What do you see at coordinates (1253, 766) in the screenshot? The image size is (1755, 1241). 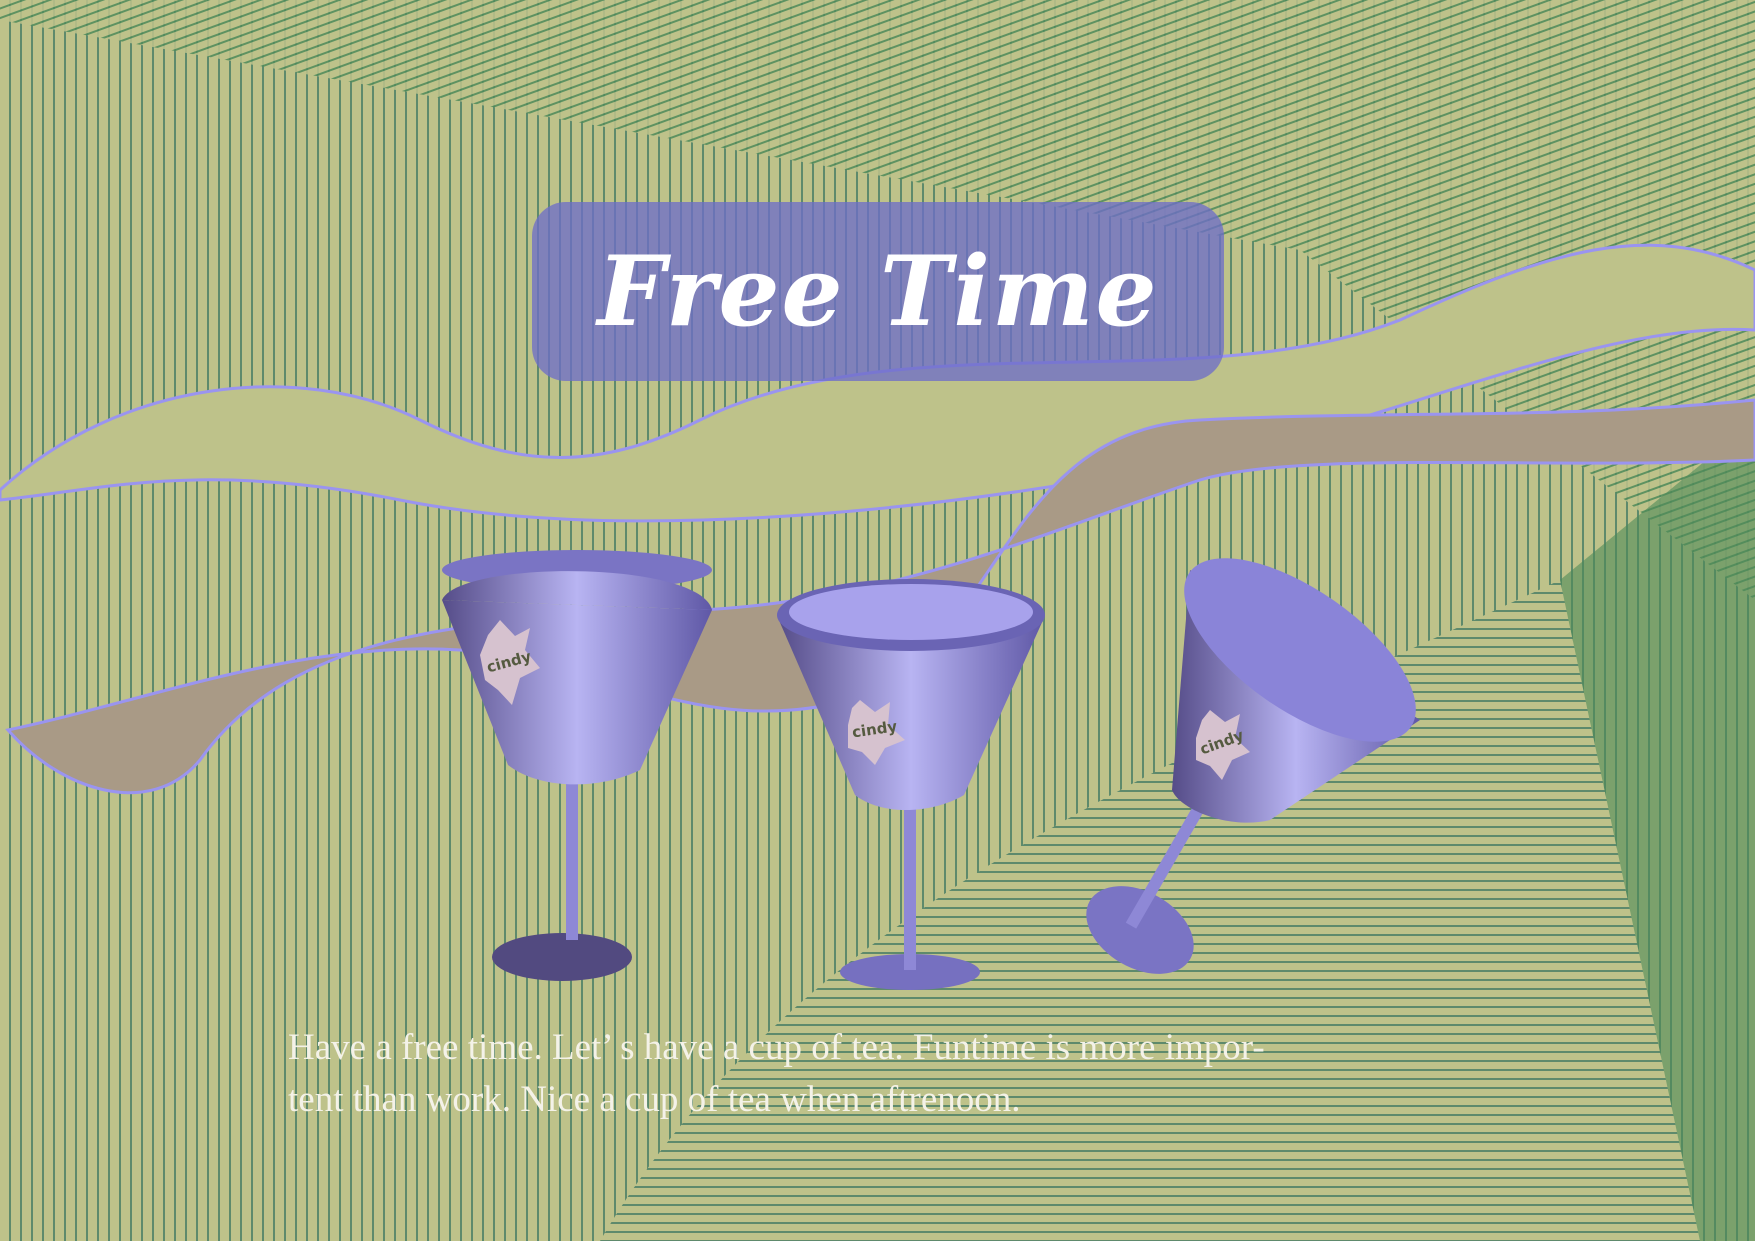 I see `cup-right: cindy` at bounding box center [1253, 766].